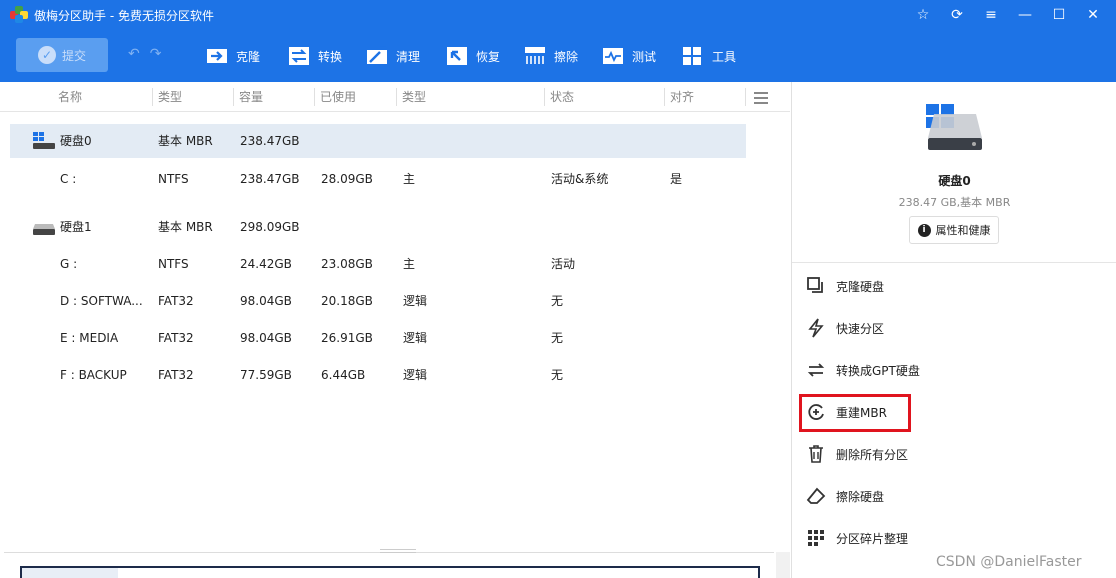 This screenshot has height=578, width=1116. Describe the element at coordinates (815, 285) in the screenshot. I see `clone-disk-icon` at that location.